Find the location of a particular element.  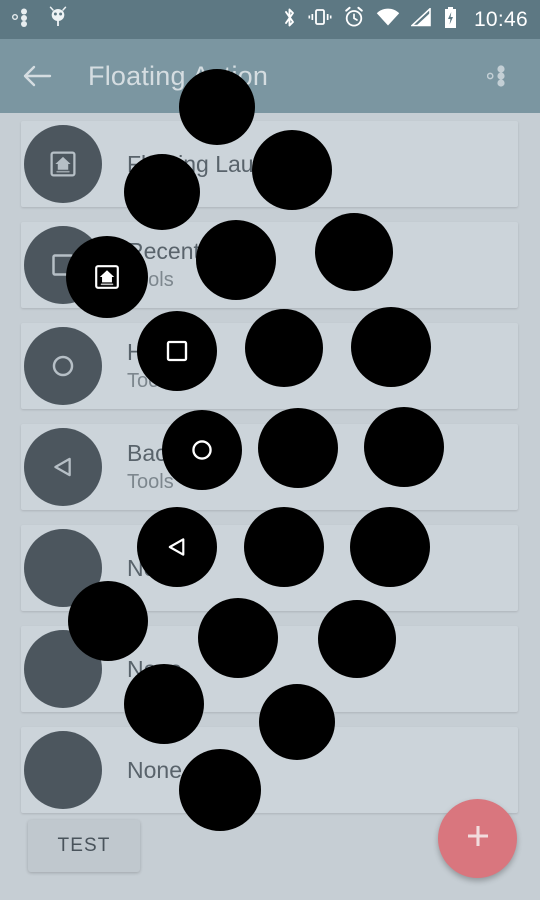

plus-icon is located at coordinates (478, 838).